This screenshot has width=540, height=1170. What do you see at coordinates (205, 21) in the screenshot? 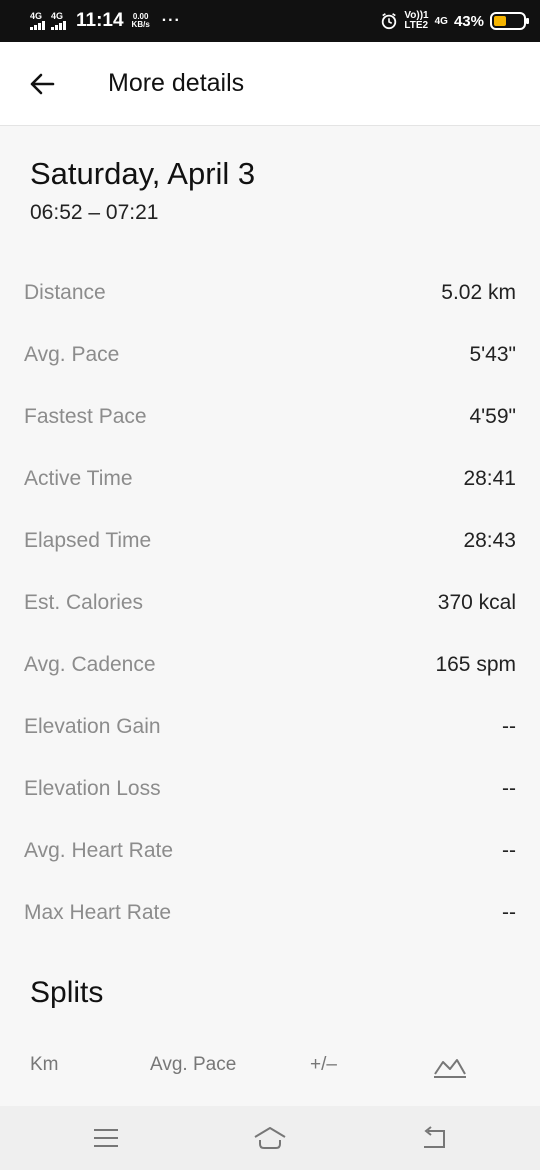
I see `status-left: 4G 4G 11:14 0.00 KB/s ···` at bounding box center [205, 21].